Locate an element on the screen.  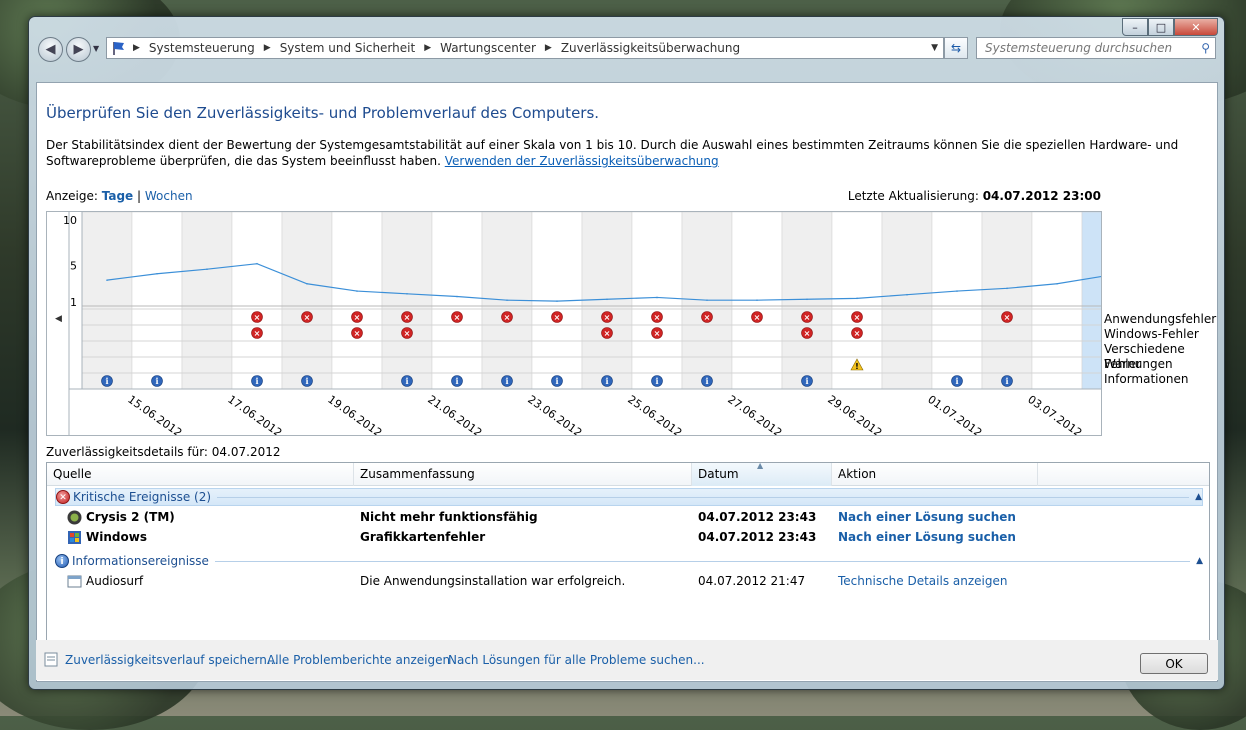
control-panel-icon is located at coordinates (119, 48).